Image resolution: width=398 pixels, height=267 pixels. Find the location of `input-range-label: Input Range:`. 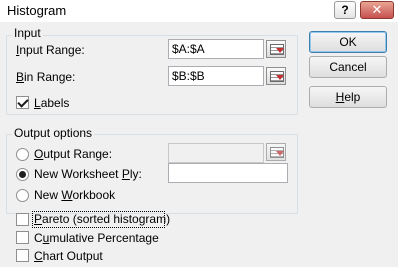

input-range-label: Input Range: is located at coordinates (50, 50).